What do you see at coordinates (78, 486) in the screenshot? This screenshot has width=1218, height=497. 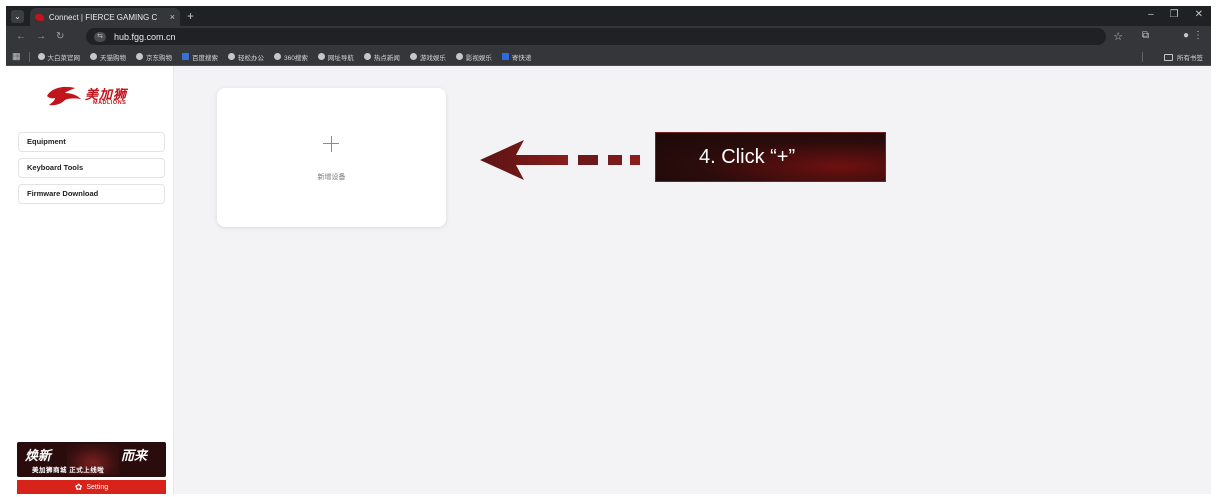 I see `gear-icon: ✿` at bounding box center [78, 486].